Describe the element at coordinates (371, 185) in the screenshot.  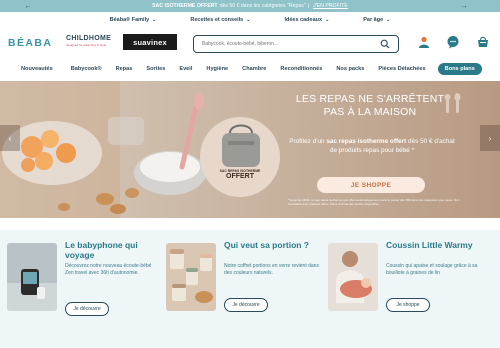
I see `hero-shop-button: JE SHOPPE` at that location.